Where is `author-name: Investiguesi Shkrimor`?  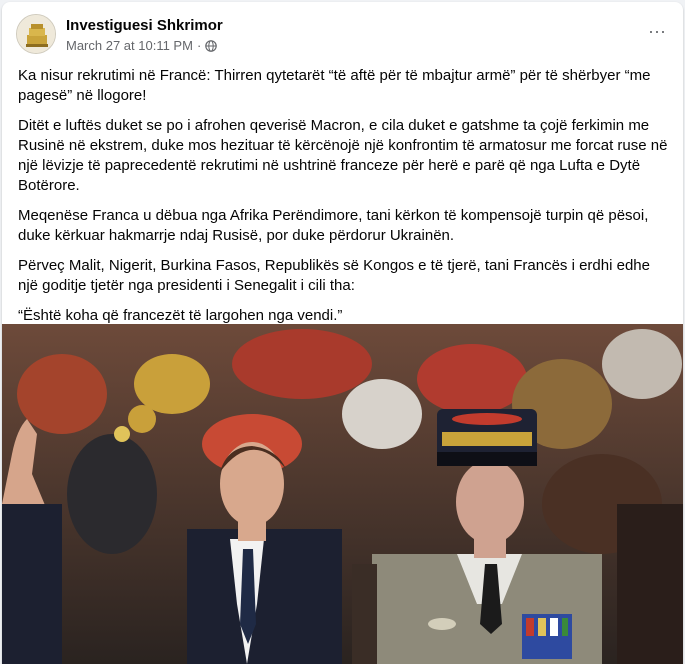
author-name: Investiguesi Shkrimor is located at coordinates (144, 25).